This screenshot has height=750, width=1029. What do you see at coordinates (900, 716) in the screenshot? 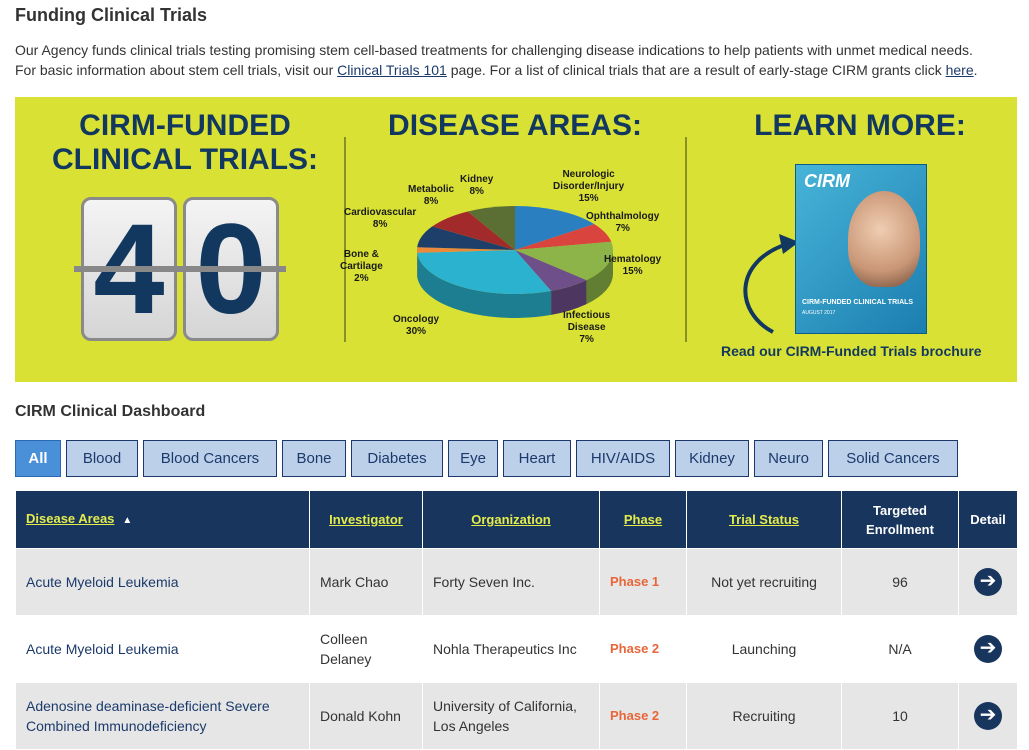
I see `enrollment-cell: 10` at bounding box center [900, 716].